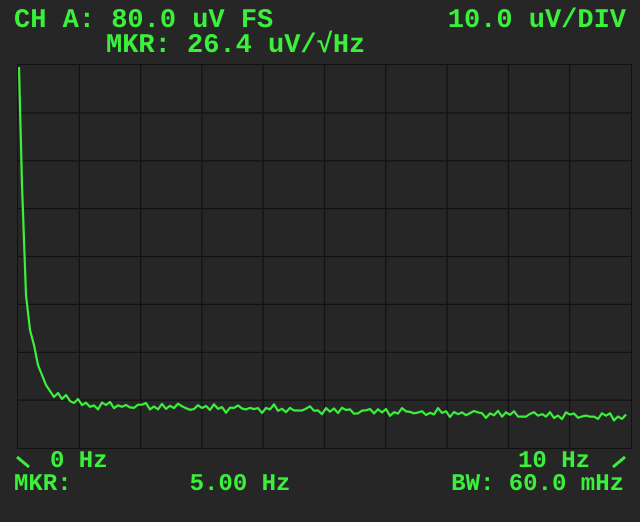  Describe the element at coordinates (43, 485) in the screenshot. I see `marker-label: MKR:` at that location.